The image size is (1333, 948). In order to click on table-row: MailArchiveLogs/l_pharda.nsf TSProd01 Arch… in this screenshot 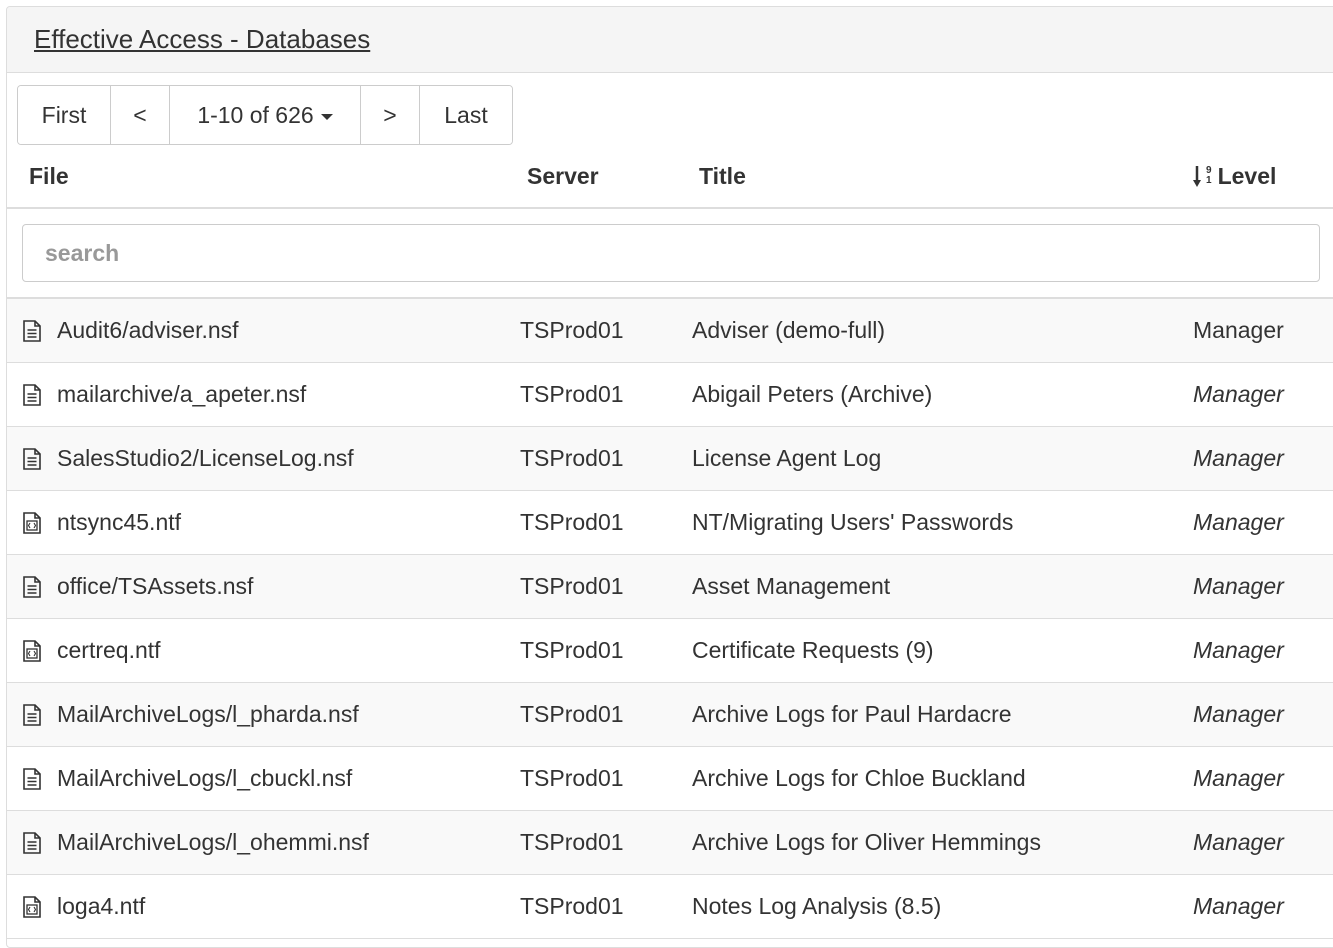, I will do `click(670, 715)`.